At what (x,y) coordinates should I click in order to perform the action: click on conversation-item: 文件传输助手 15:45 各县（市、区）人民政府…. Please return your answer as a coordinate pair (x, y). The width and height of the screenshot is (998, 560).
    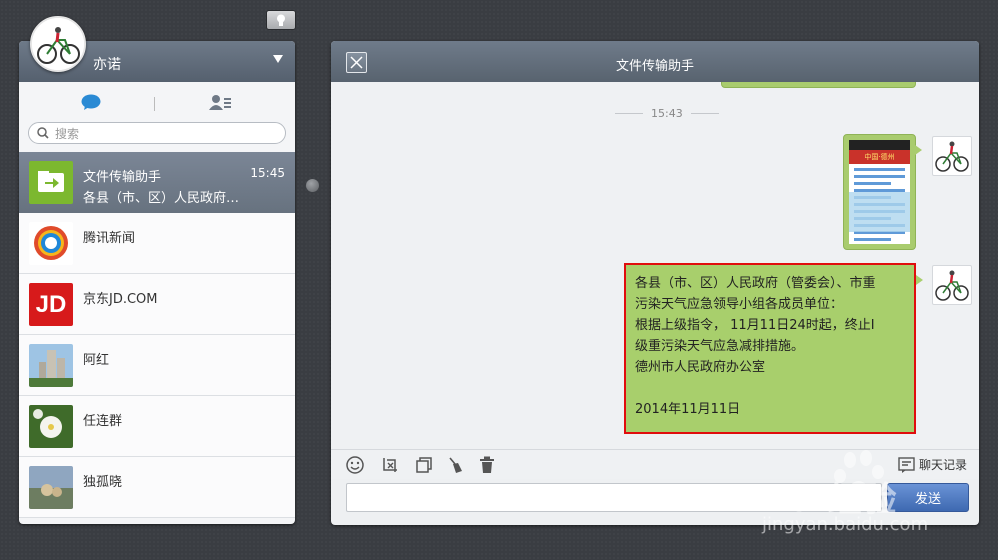
    Looking at the image, I should click on (157, 182).